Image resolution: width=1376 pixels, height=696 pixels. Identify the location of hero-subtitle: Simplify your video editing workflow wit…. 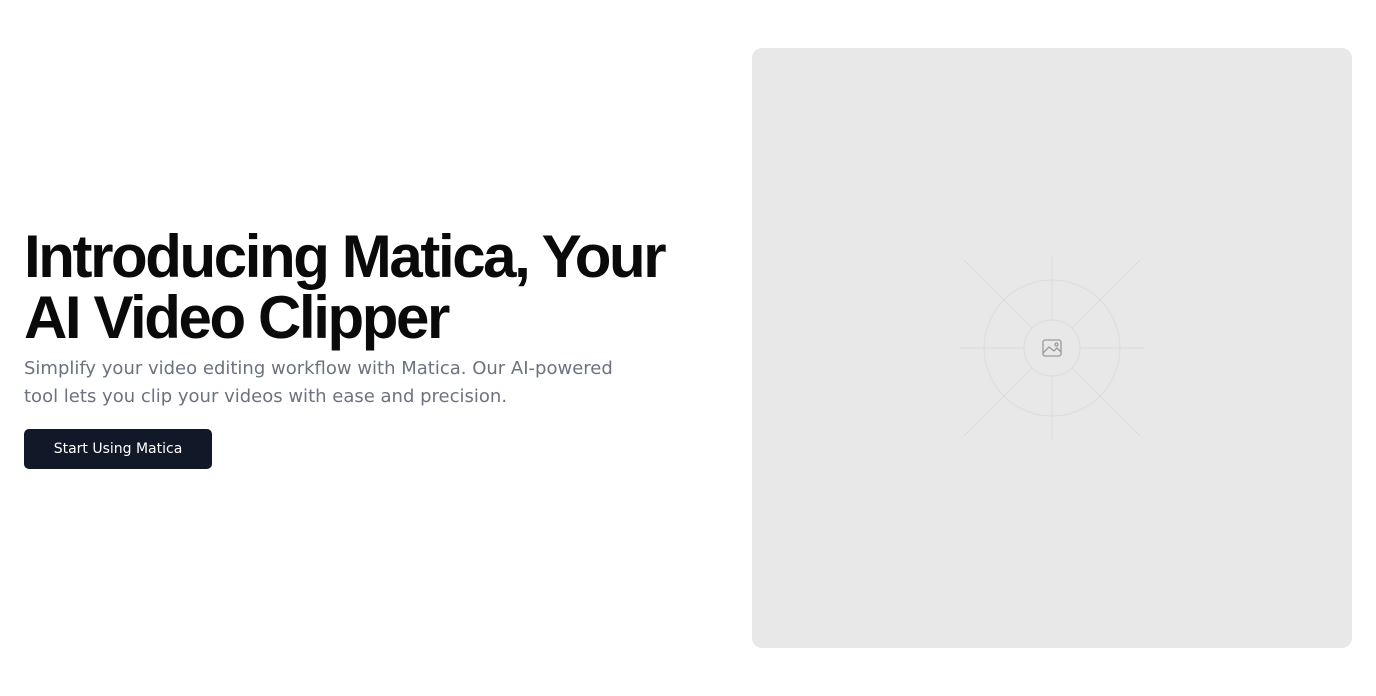
(318, 382).